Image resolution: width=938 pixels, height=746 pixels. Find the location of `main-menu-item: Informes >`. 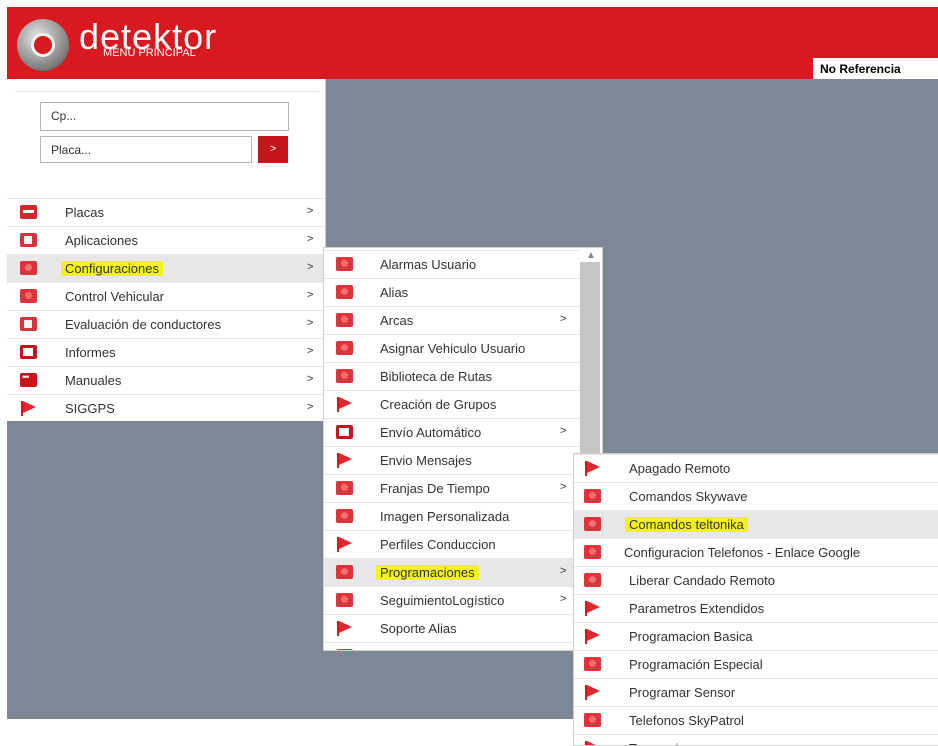

main-menu-item: Informes > is located at coordinates (166, 352).